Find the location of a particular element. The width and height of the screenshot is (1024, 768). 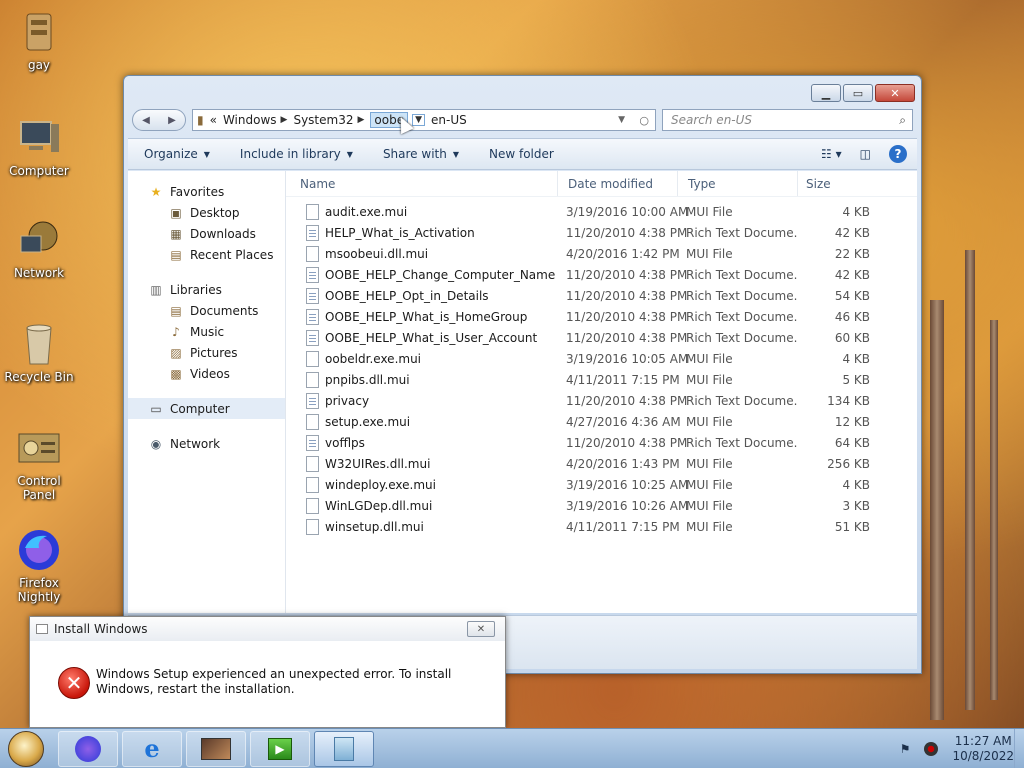

nav-group-network: ◉ Network is located at coordinates (206, 443).